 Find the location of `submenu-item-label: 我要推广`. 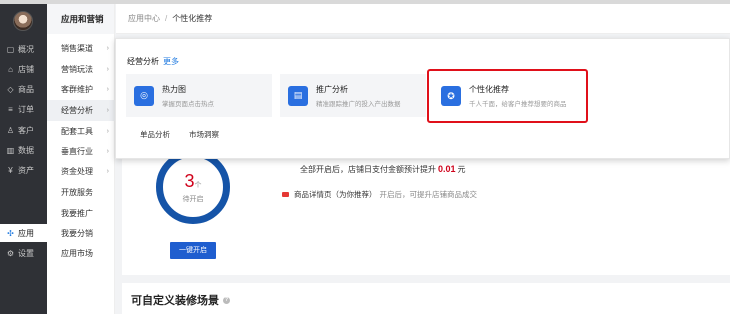

submenu-item-label: 我要推广 is located at coordinates (77, 213).